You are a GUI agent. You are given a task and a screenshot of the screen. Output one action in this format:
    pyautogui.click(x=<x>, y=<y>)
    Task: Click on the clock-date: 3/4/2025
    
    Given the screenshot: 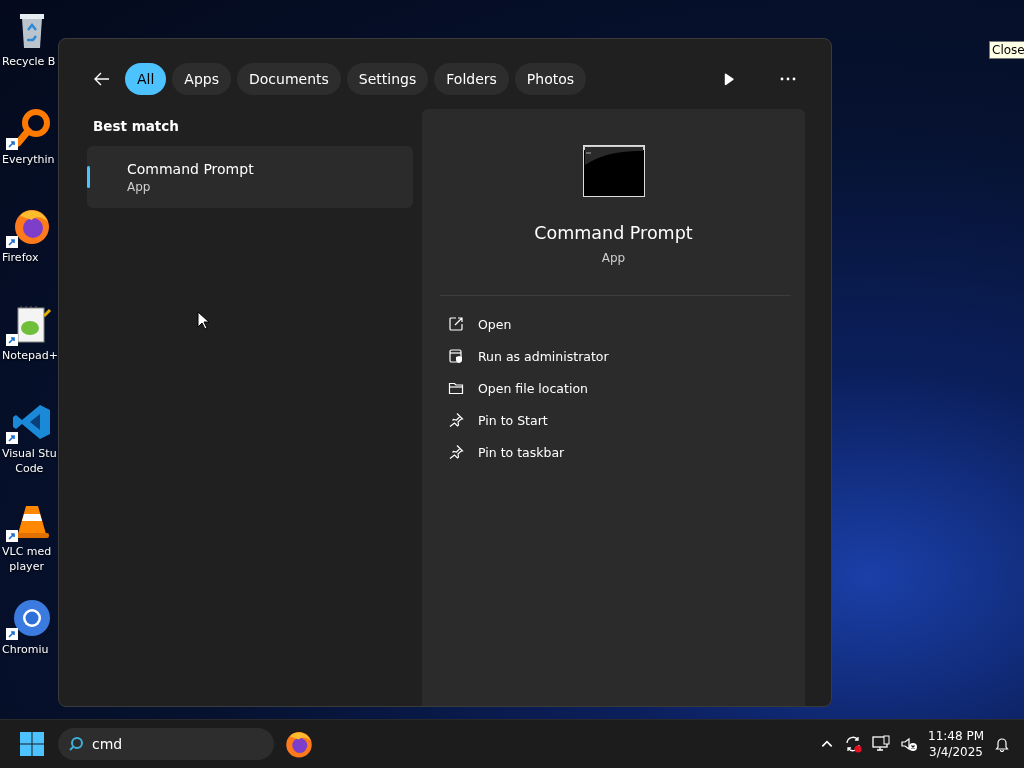 What is the action you would take?
    pyautogui.click(x=956, y=752)
    